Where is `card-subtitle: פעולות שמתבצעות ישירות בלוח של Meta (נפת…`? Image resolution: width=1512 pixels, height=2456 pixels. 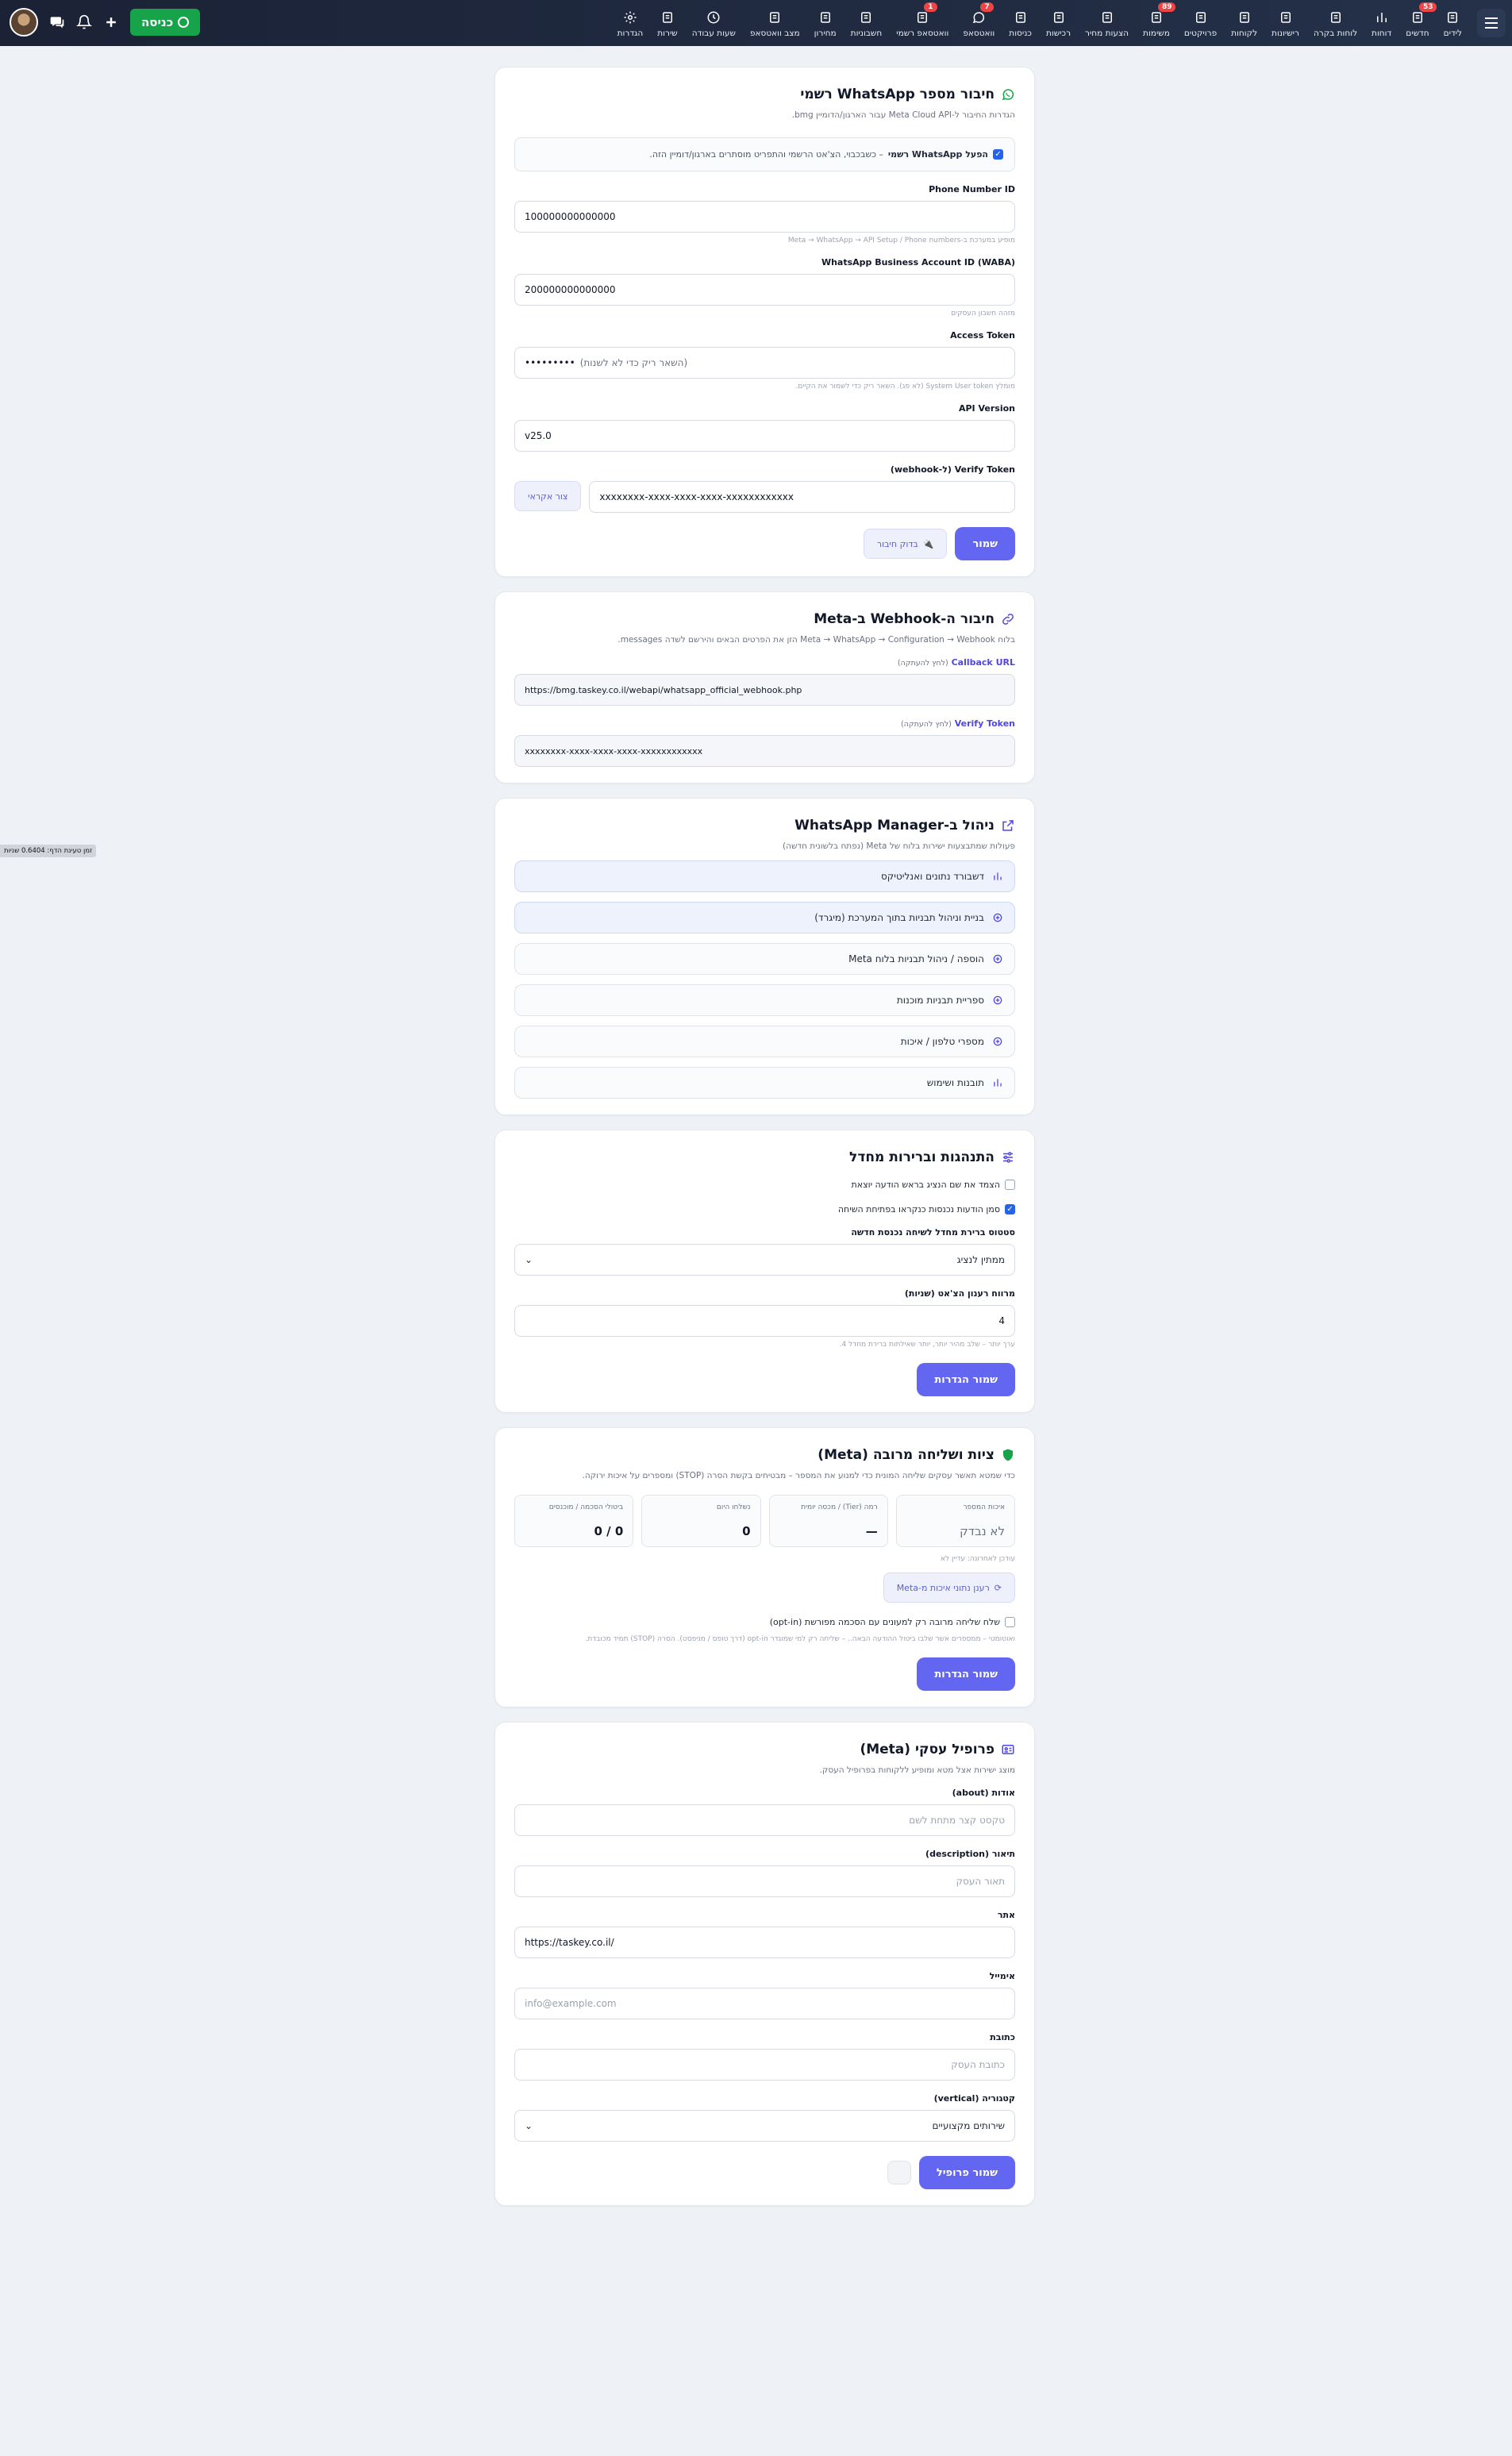 card-subtitle: פעולות שמתבצעות ישירות בלוח של Meta (נפת… is located at coordinates (898, 846).